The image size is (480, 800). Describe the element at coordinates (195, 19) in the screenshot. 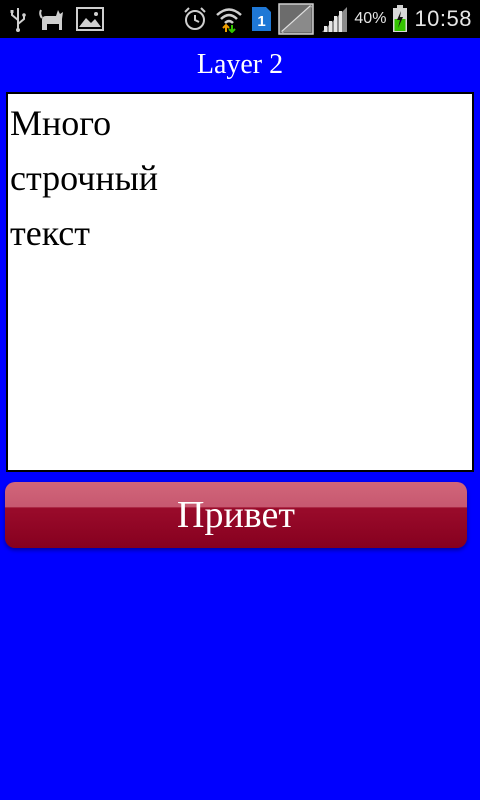

I see `alarm-icon` at that location.